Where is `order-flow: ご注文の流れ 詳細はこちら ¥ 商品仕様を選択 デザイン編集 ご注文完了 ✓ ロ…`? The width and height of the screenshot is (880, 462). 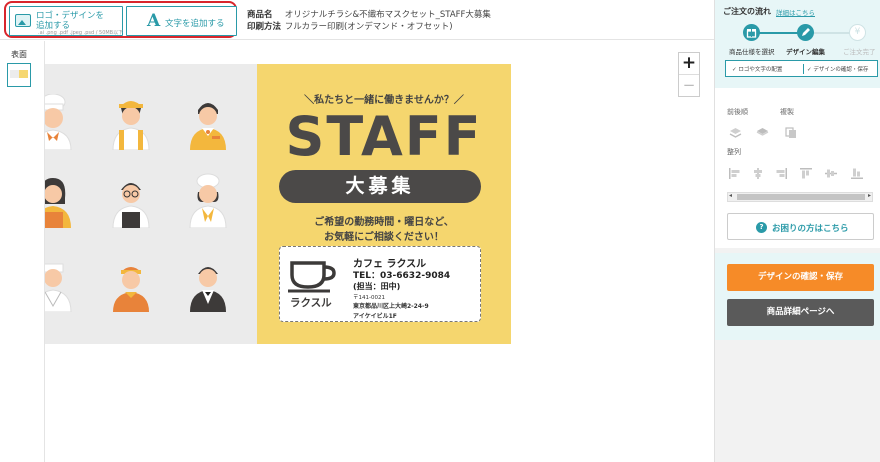 order-flow: ご注文の流れ 詳細はこちら ¥ 商品仕様を選択 デザイン編集 ご注文完了 ✓ ロ… is located at coordinates (797, 44).